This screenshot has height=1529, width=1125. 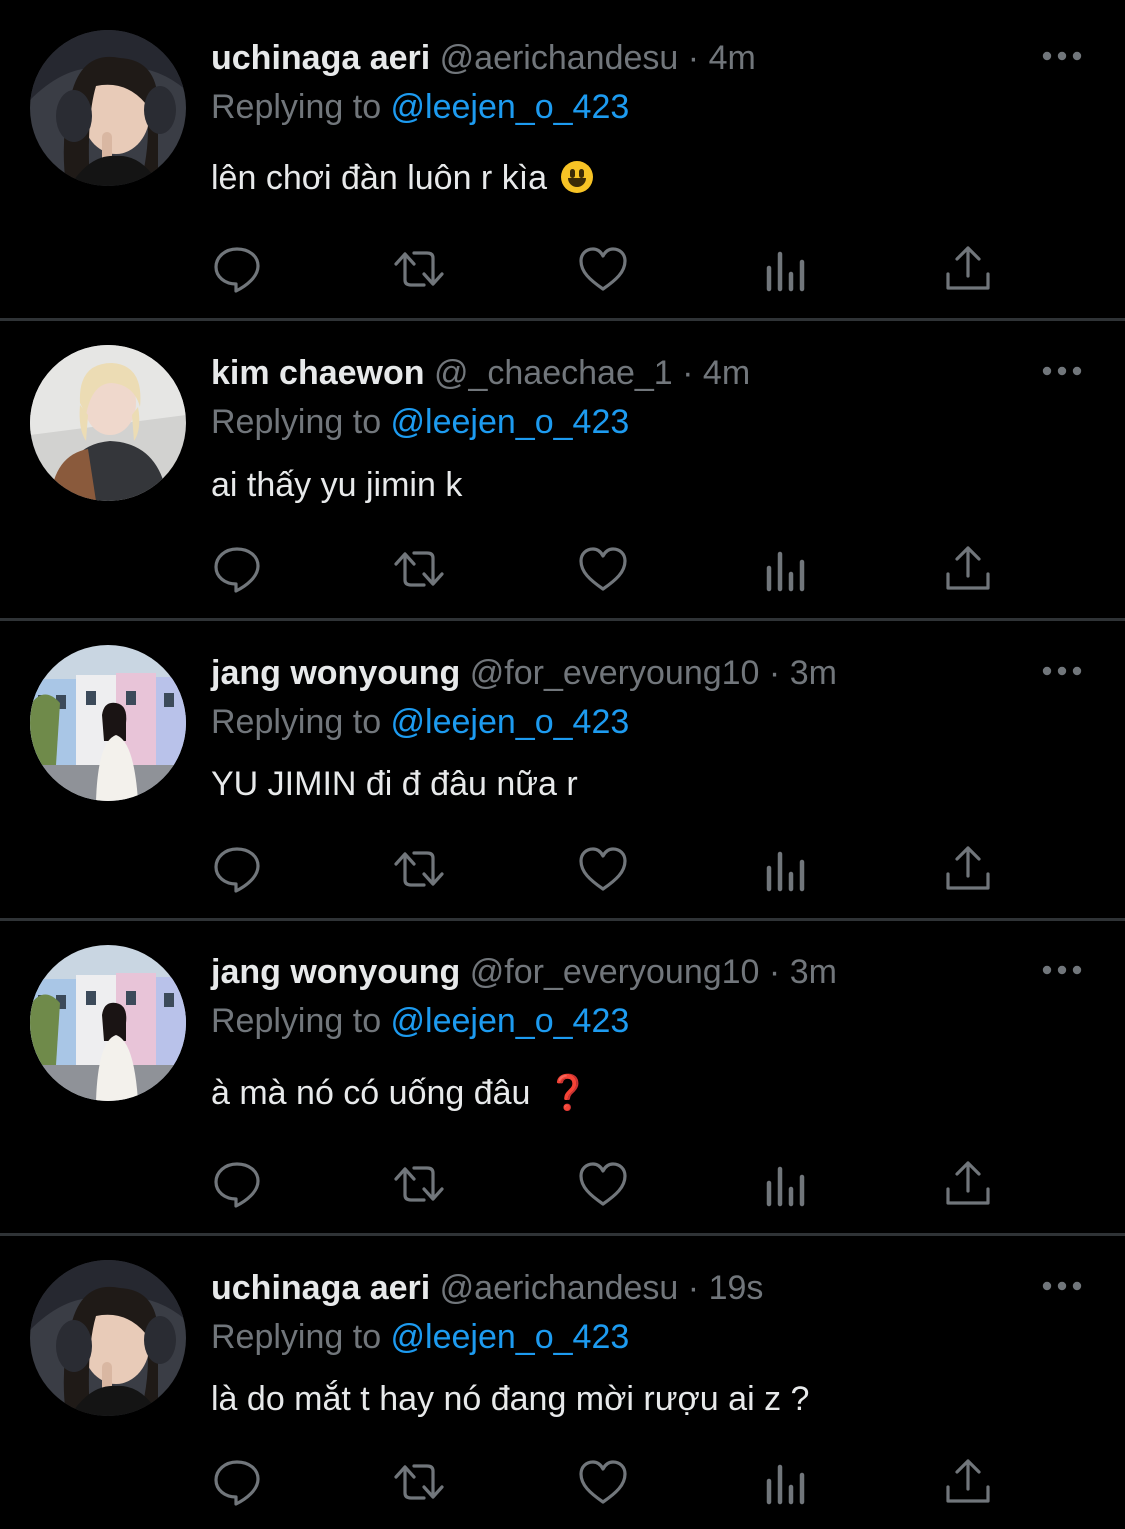 I want to click on tweet-text: lên chơi đàn luôn r kìa, so click(x=402, y=178).